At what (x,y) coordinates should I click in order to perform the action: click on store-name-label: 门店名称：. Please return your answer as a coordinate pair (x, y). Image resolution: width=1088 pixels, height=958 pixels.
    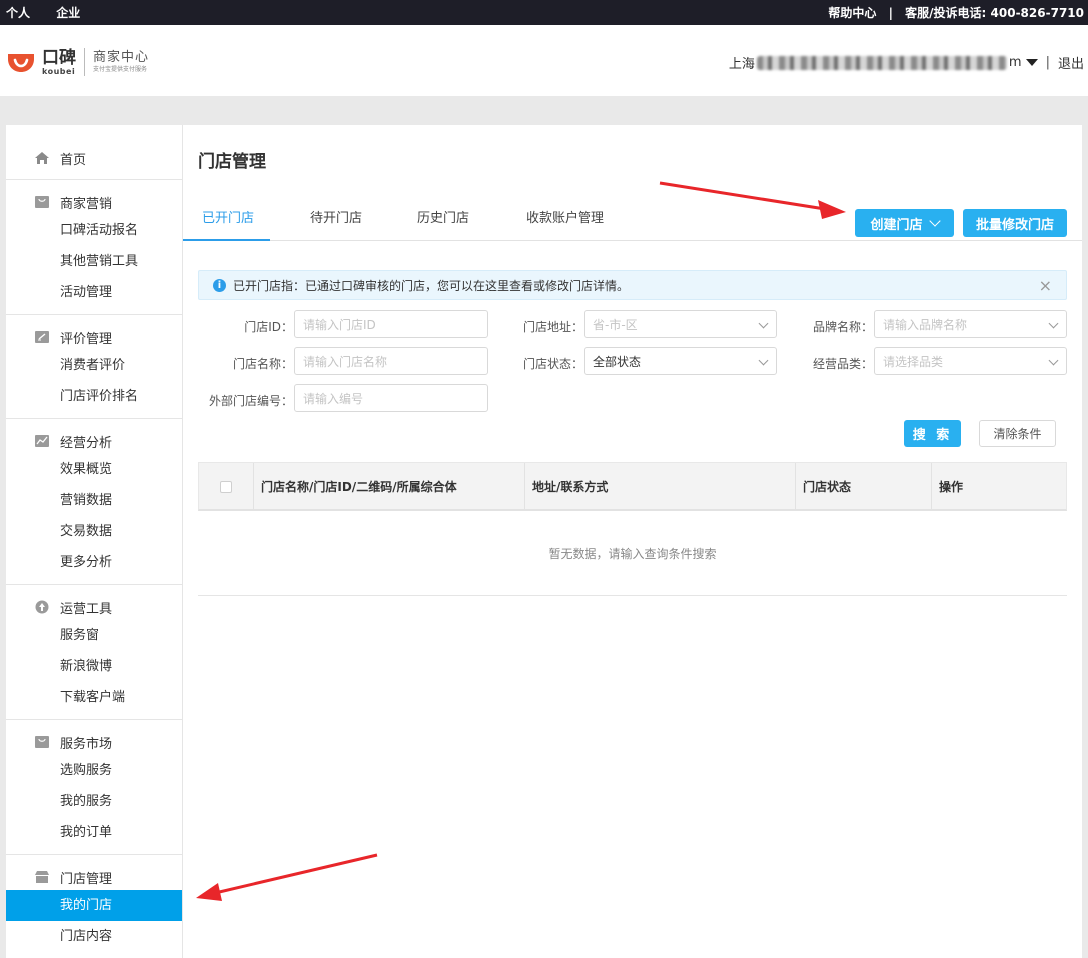
    Looking at the image, I should click on (262, 364).